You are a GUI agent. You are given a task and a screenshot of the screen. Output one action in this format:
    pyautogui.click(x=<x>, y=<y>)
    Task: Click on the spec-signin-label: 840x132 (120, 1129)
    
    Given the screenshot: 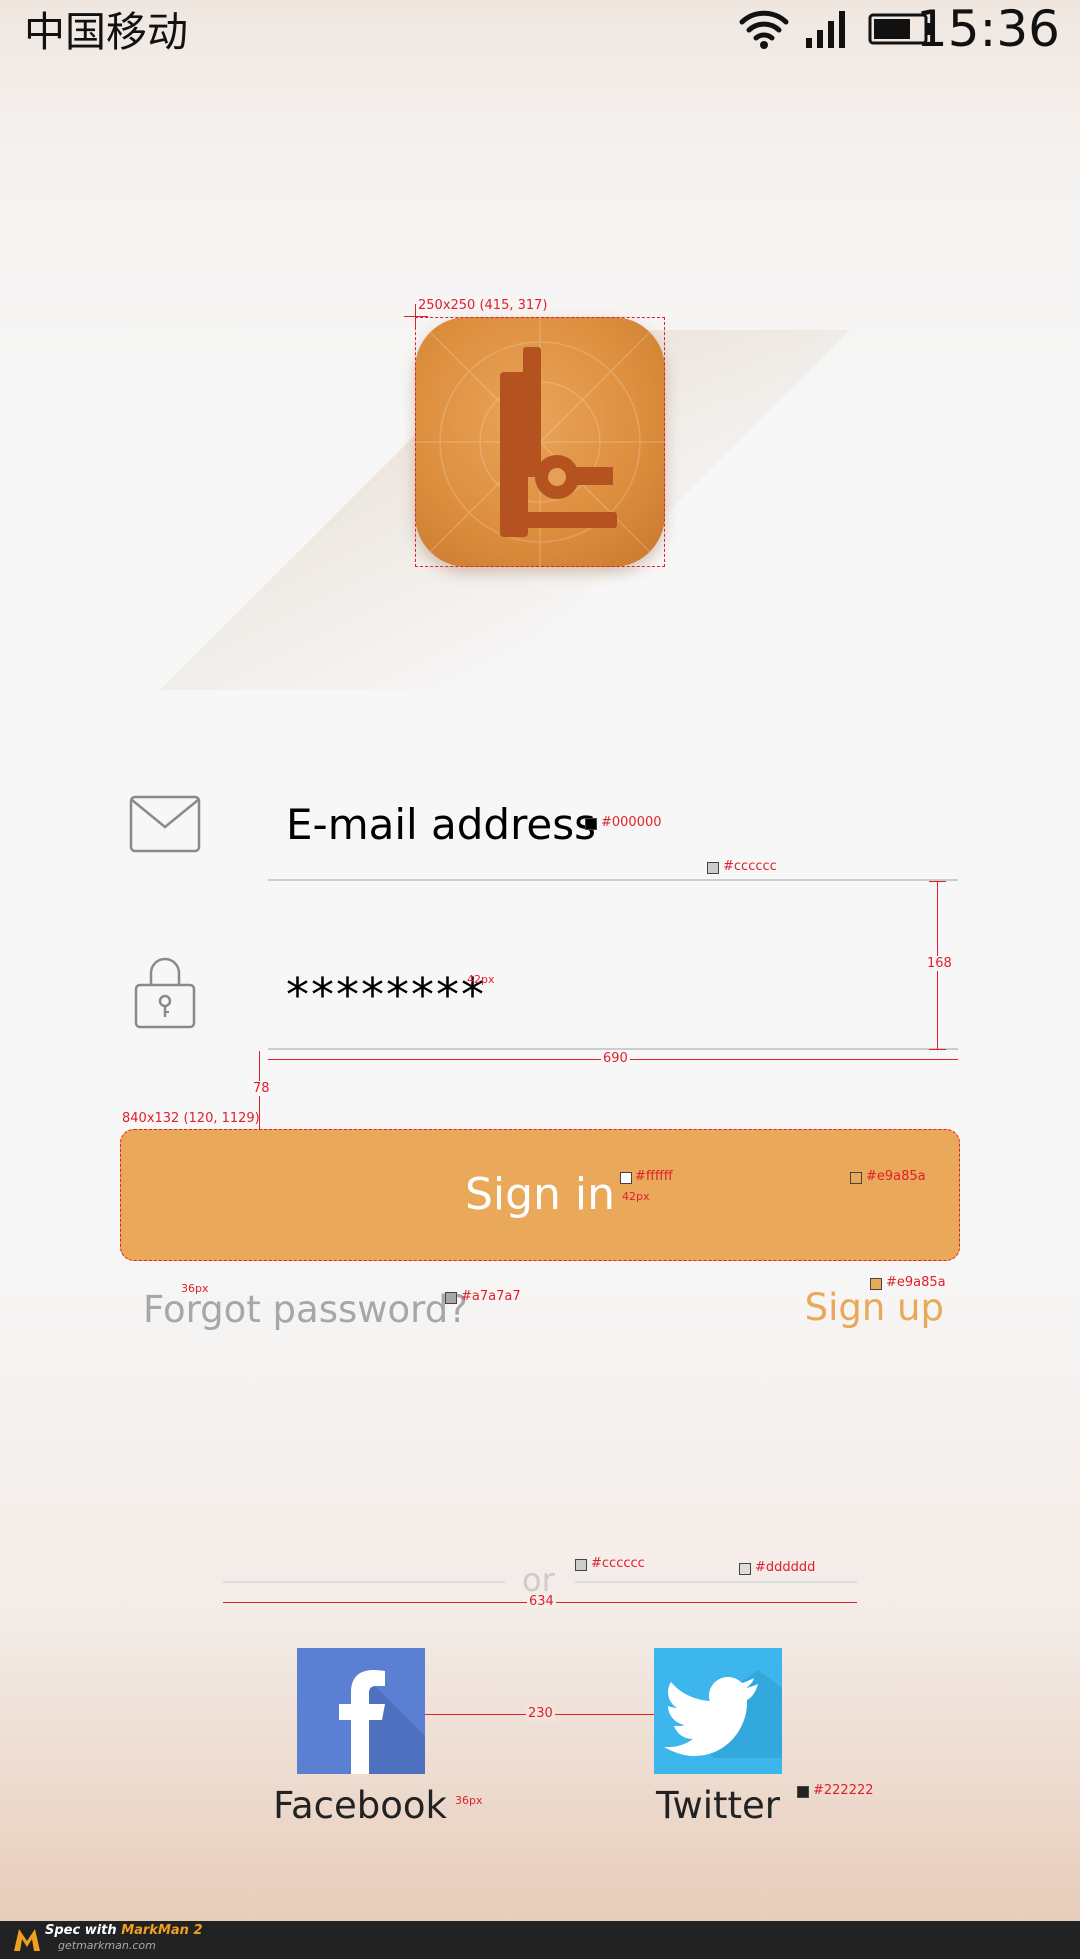 What is the action you would take?
    pyautogui.click(x=191, y=1118)
    